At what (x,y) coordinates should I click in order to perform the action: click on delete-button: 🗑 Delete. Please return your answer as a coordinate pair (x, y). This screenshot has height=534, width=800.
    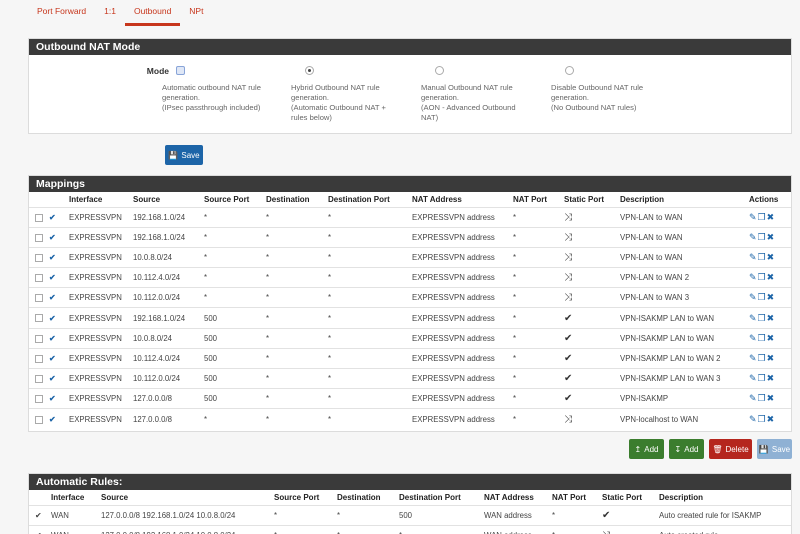
    Looking at the image, I should click on (730, 449).